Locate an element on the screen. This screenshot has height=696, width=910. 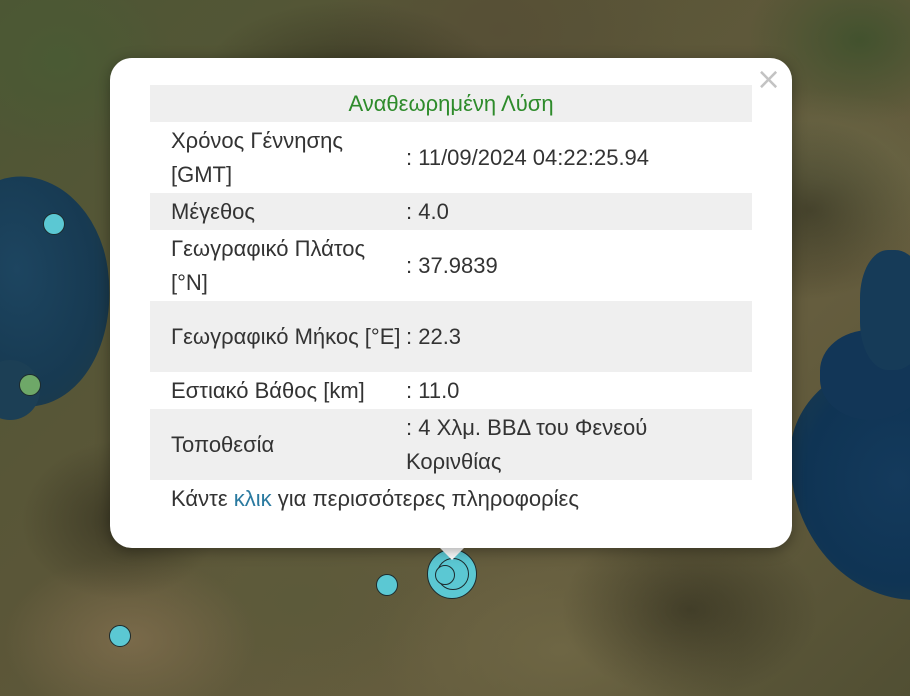
detail-label: Γεωγραφικό Μήκος [°E] is located at coordinates (286, 336).